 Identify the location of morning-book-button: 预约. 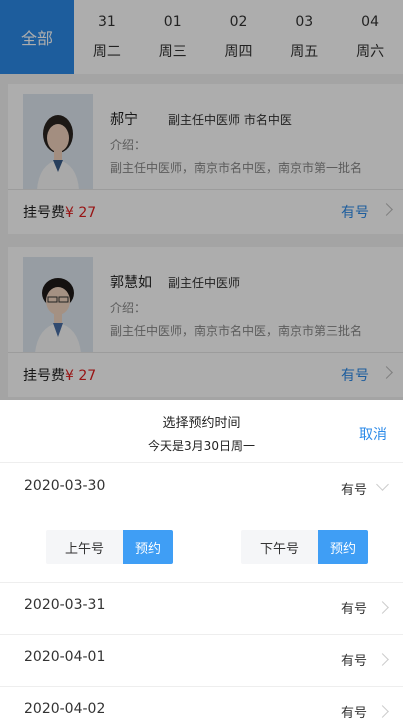
(148, 547).